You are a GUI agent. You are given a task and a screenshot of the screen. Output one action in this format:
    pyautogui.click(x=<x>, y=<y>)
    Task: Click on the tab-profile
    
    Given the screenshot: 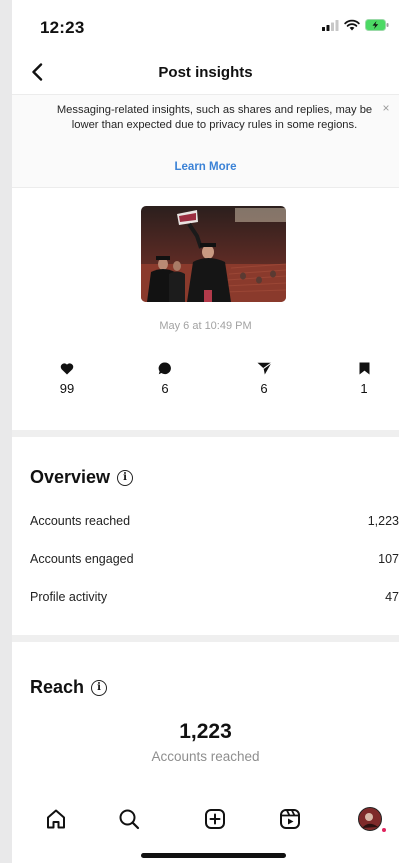 What is the action you would take?
    pyautogui.click(x=370, y=819)
    